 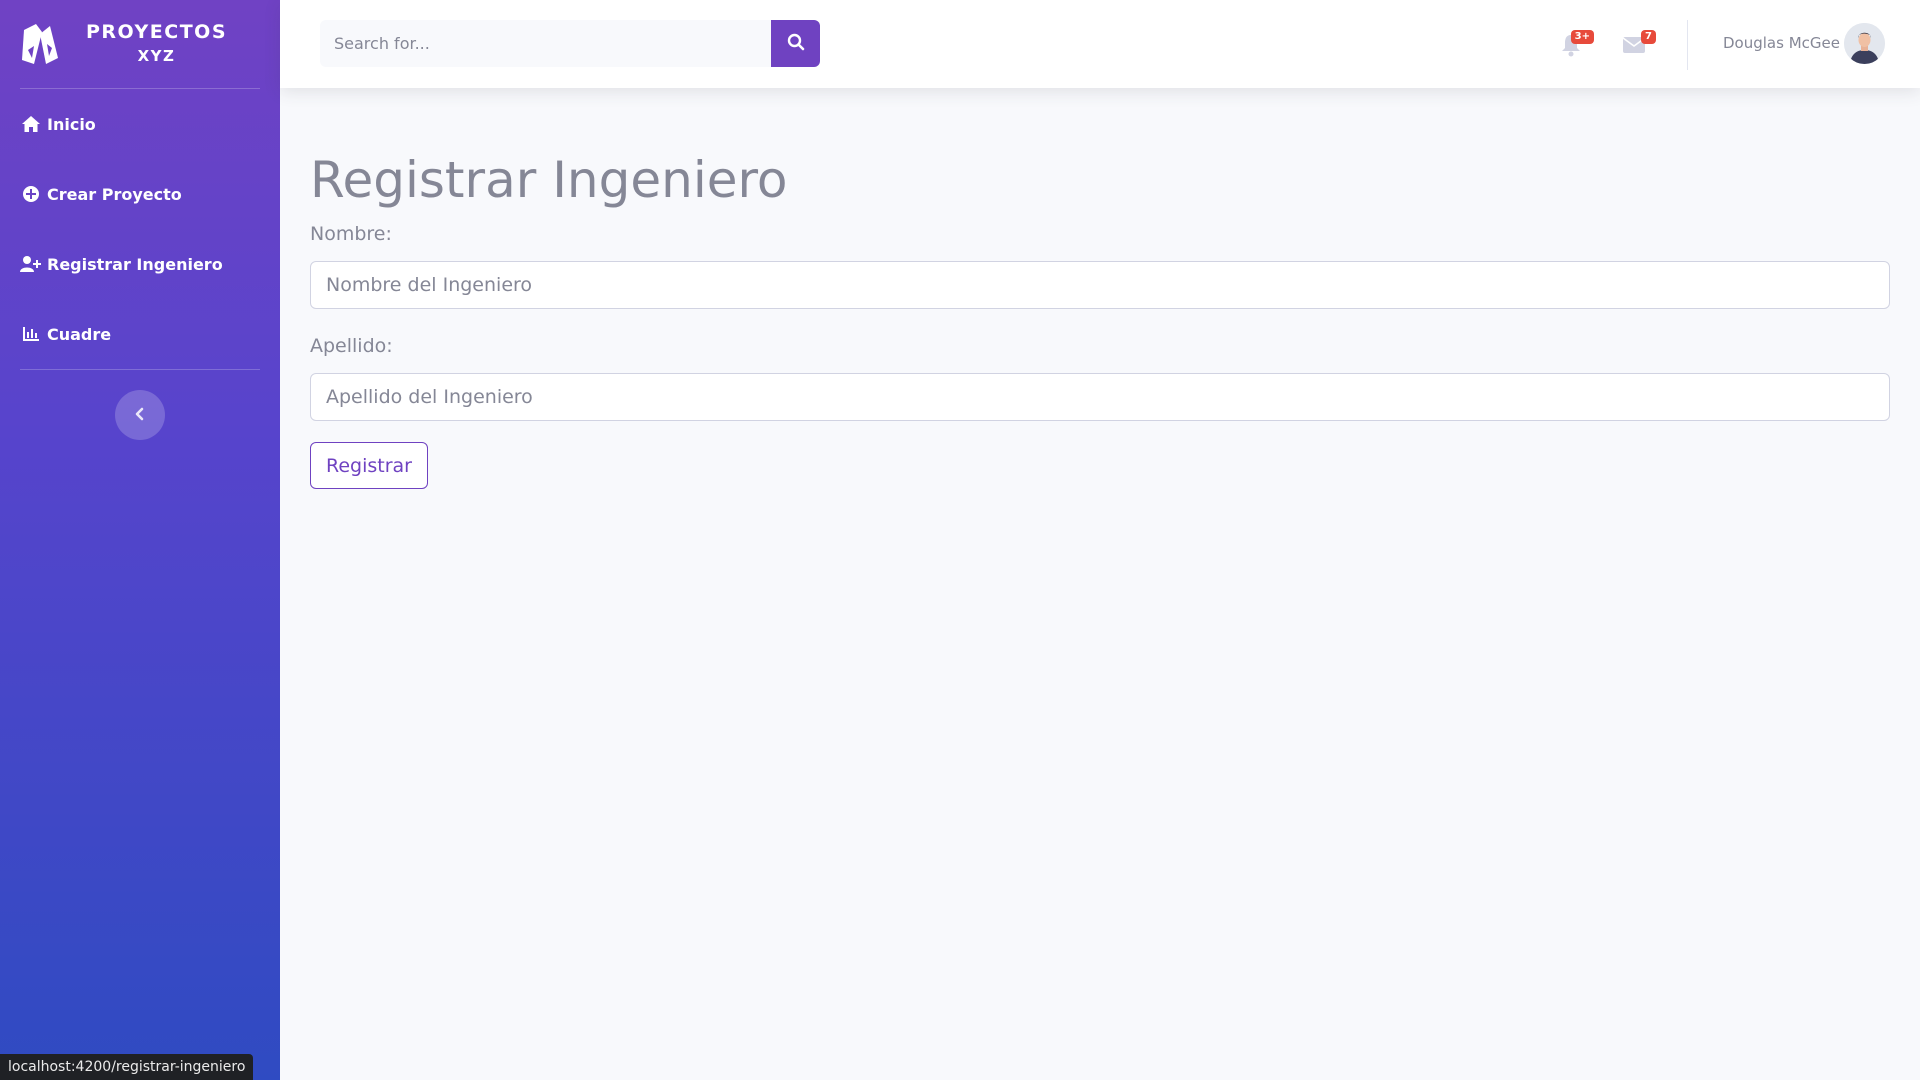 What do you see at coordinates (1639, 45) in the screenshot?
I see `messages-button: 7` at bounding box center [1639, 45].